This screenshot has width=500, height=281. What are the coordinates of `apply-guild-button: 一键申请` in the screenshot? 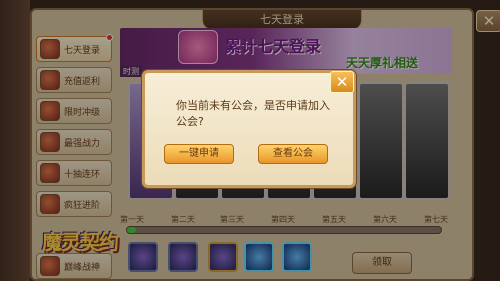 It's located at (199, 154).